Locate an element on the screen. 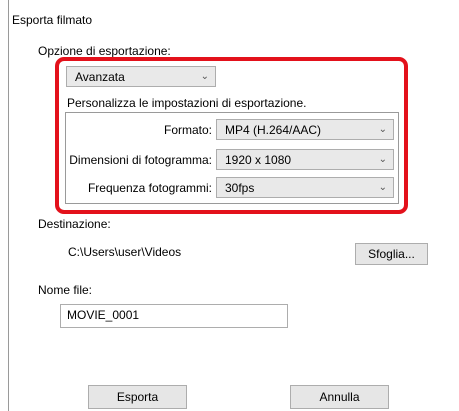  frame-rate-dropdown-value: 30fps is located at coordinates (240, 187).